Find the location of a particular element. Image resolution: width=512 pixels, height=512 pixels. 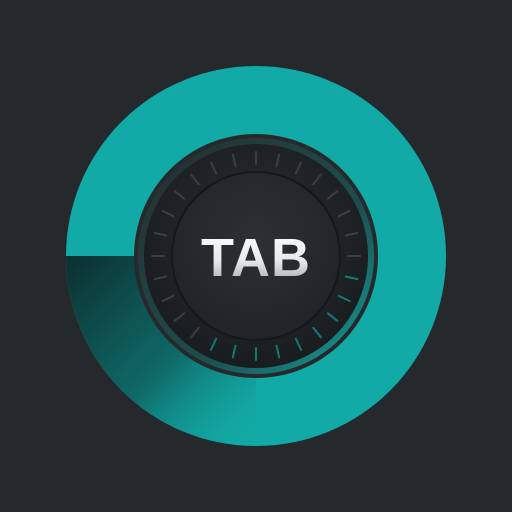

tab-label: TAB is located at coordinates (256, 258).